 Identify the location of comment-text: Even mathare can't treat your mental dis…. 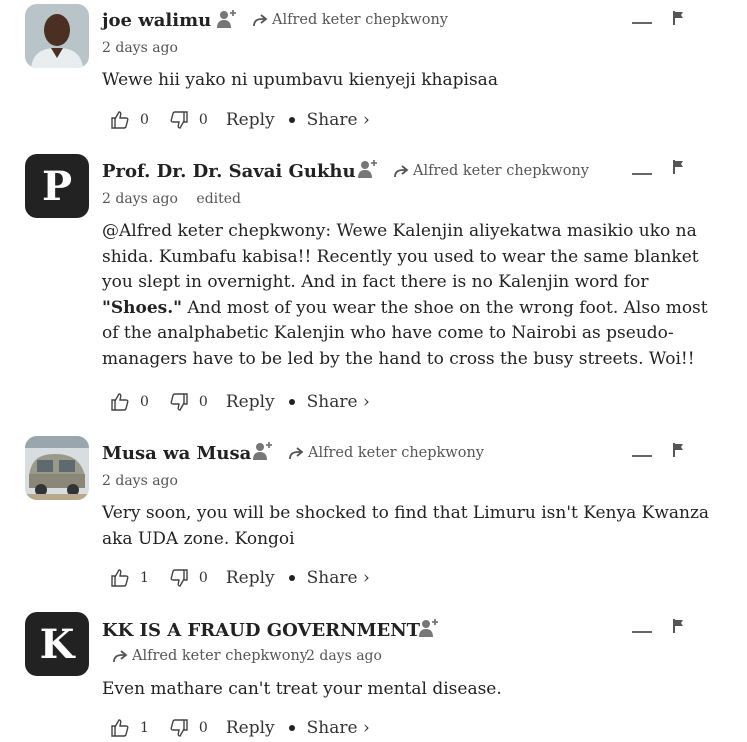
(302, 689).